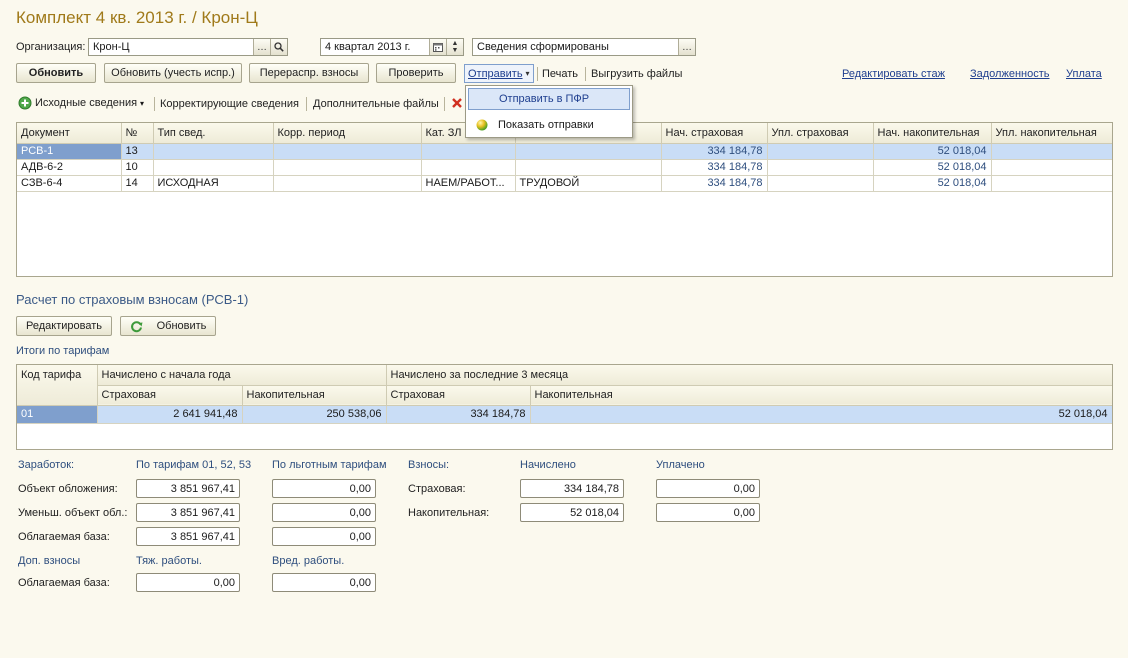 The width and height of the screenshot is (1128, 658). What do you see at coordinates (454, 47) in the screenshot?
I see `spinner-icon: ▲ ▼` at bounding box center [454, 47].